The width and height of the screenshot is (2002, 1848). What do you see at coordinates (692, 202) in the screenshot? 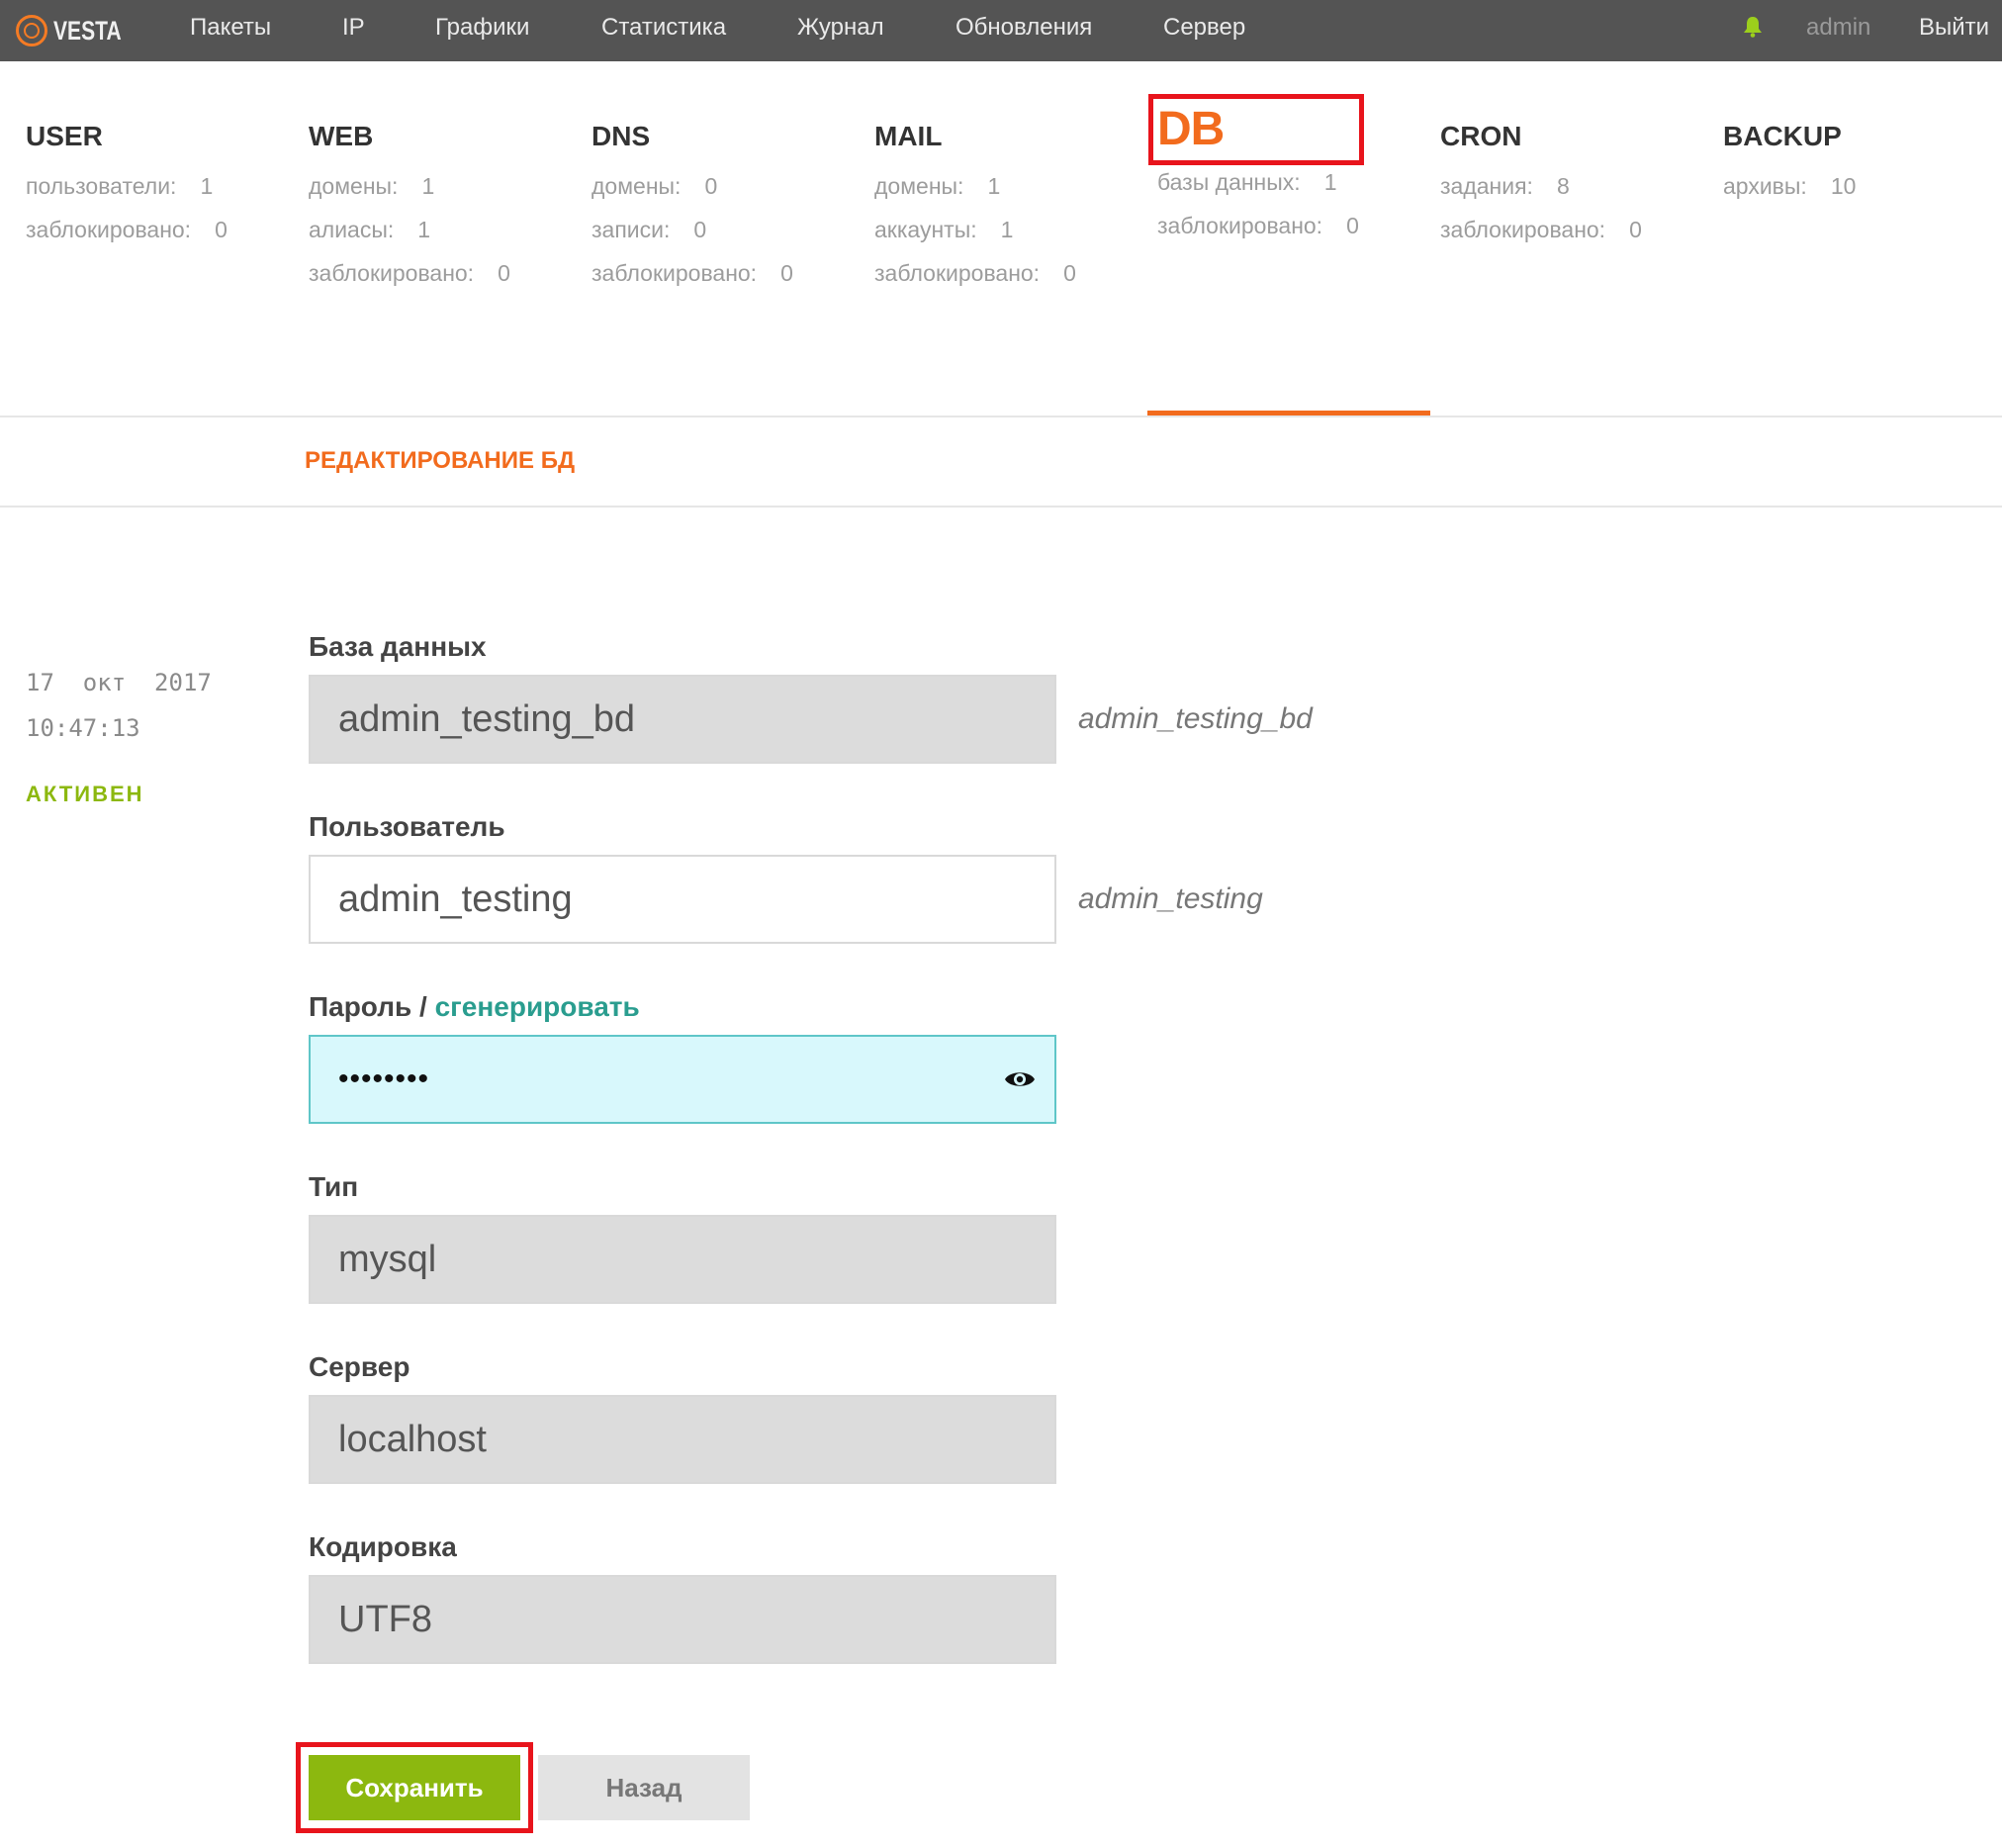
I see `stat-dns: DNS домены: 0 записи: 0 заблокировано: 0` at bounding box center [692, 202].